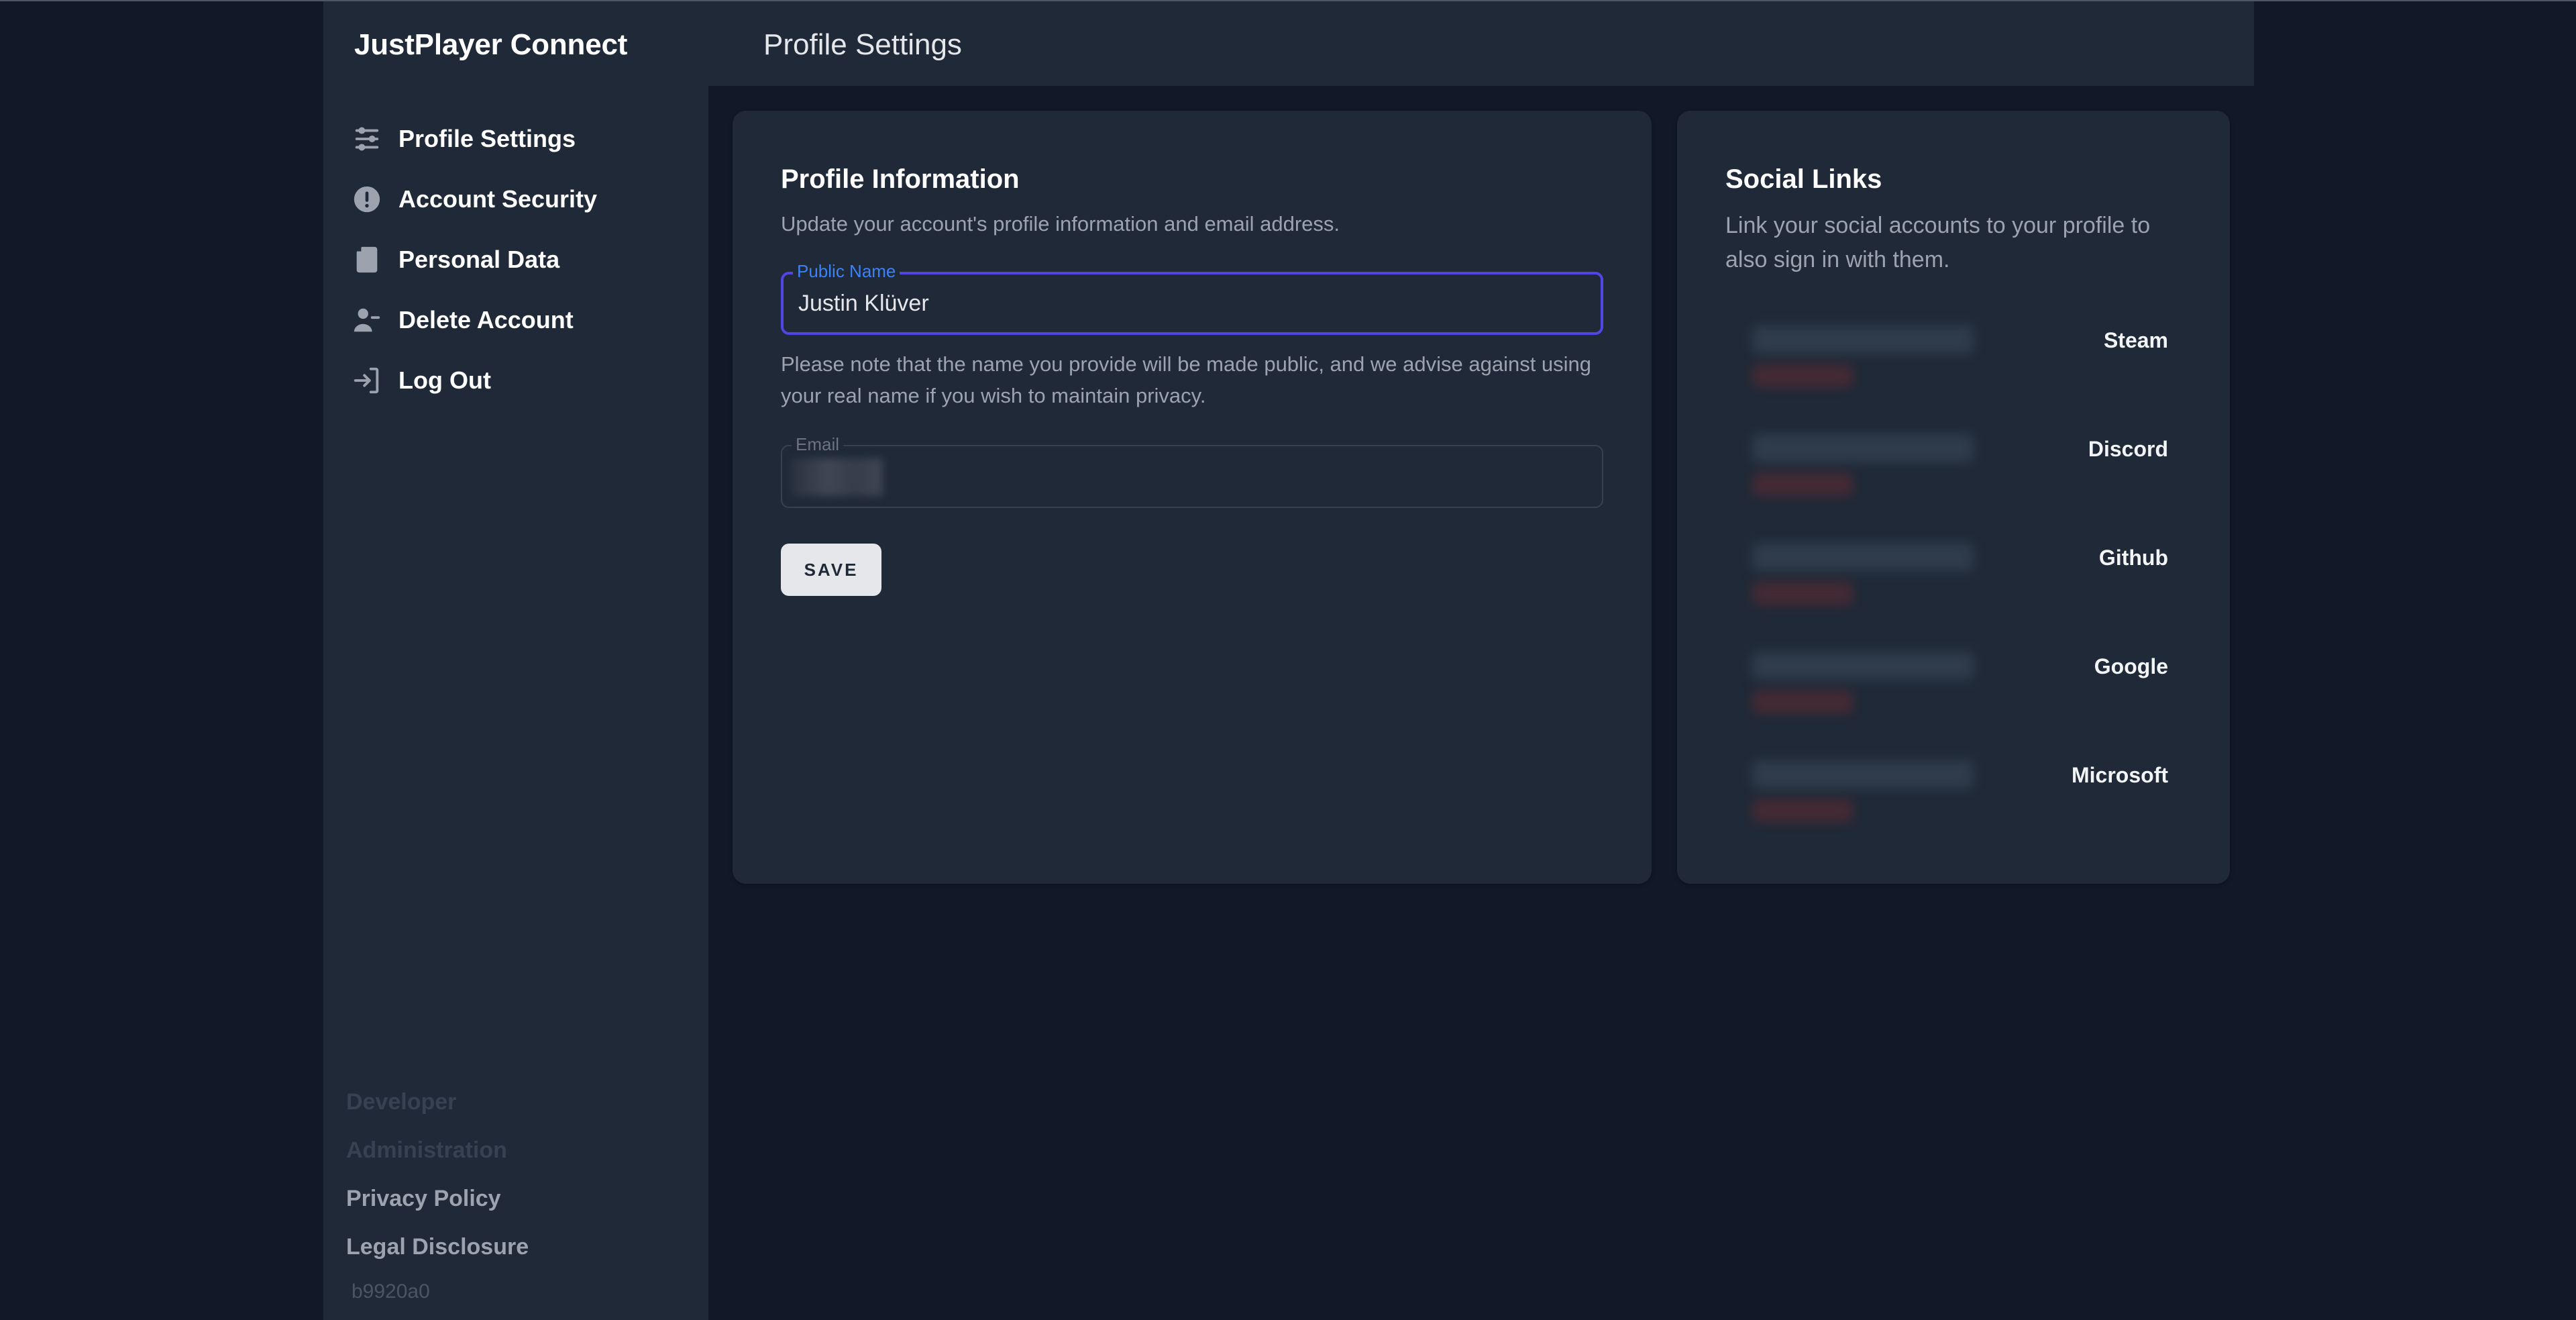  Describe the element at coordinates (437, 1251) in the screenshot. I see `footer-link-legal-disclosure: Legal Disclosure` at that location.